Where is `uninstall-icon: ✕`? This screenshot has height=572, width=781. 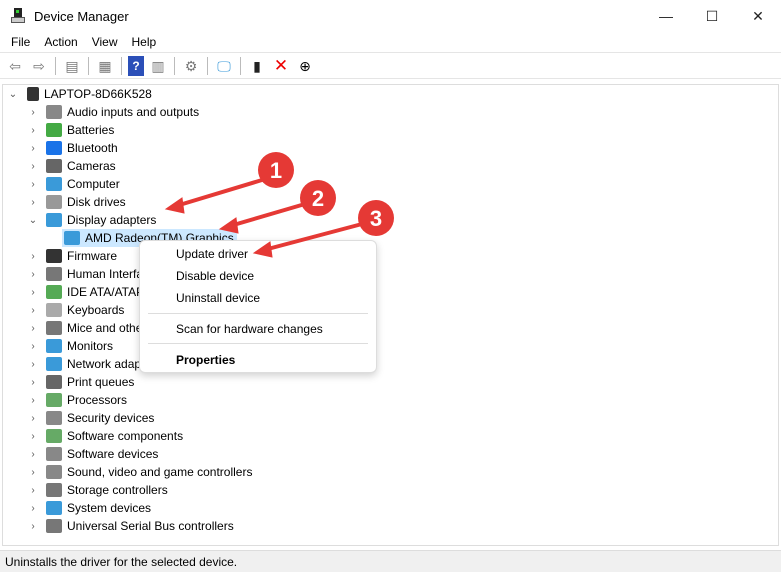
uninstall-icon: ✕ is located at coordinates (281, 66).